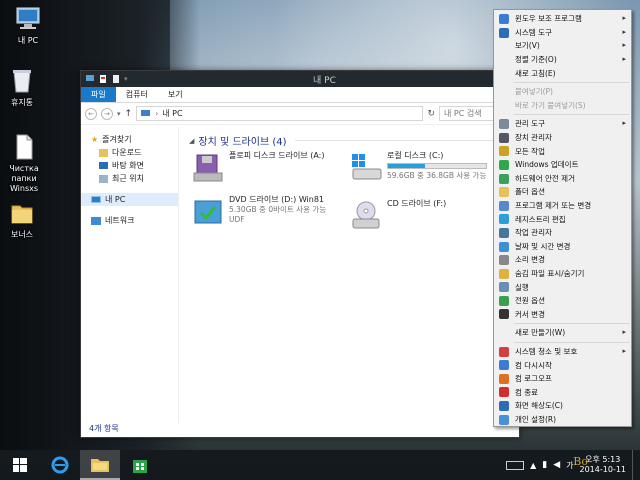  Describe the element at coordinates (530, 151) in the screenshot. I see `menu-item-label: 모든 작업` at that location.